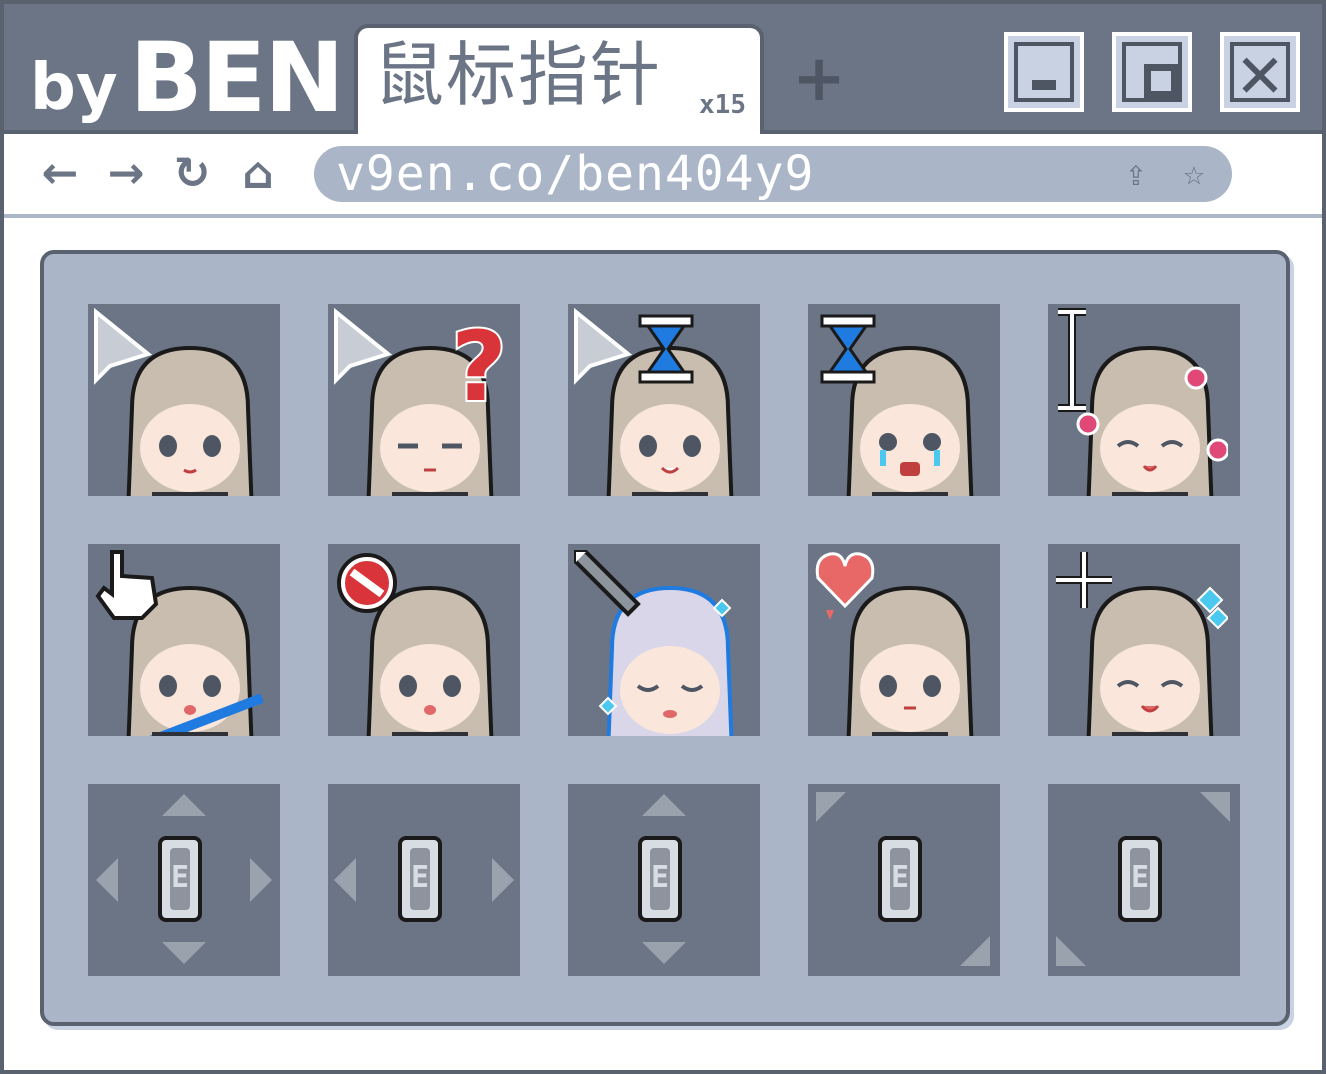 This screenshot has width=1326, height=1074. Describe the element at coordinates (237, 78) in the screenshot. I see `brand-name: BEN` at that location.